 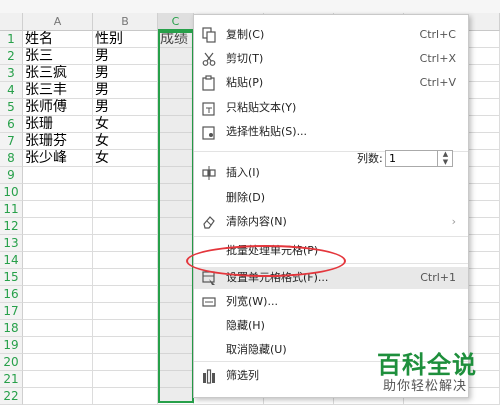 What do you see at coordinates (331, 278) in the screenshot?
I see `menu-item-format-cells: 设置单元格格式(F)... Ctrl+1` at bounding box center [331, 278].